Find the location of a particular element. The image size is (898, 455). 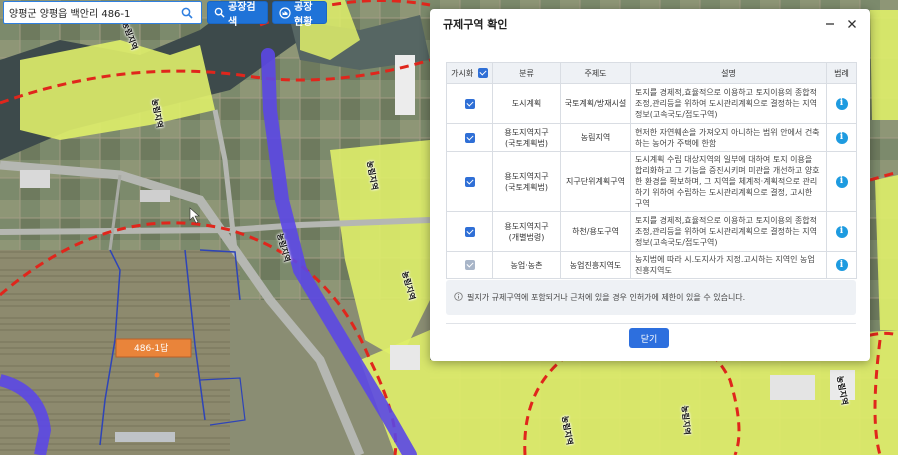

divider is located at coordinates (651, 323).